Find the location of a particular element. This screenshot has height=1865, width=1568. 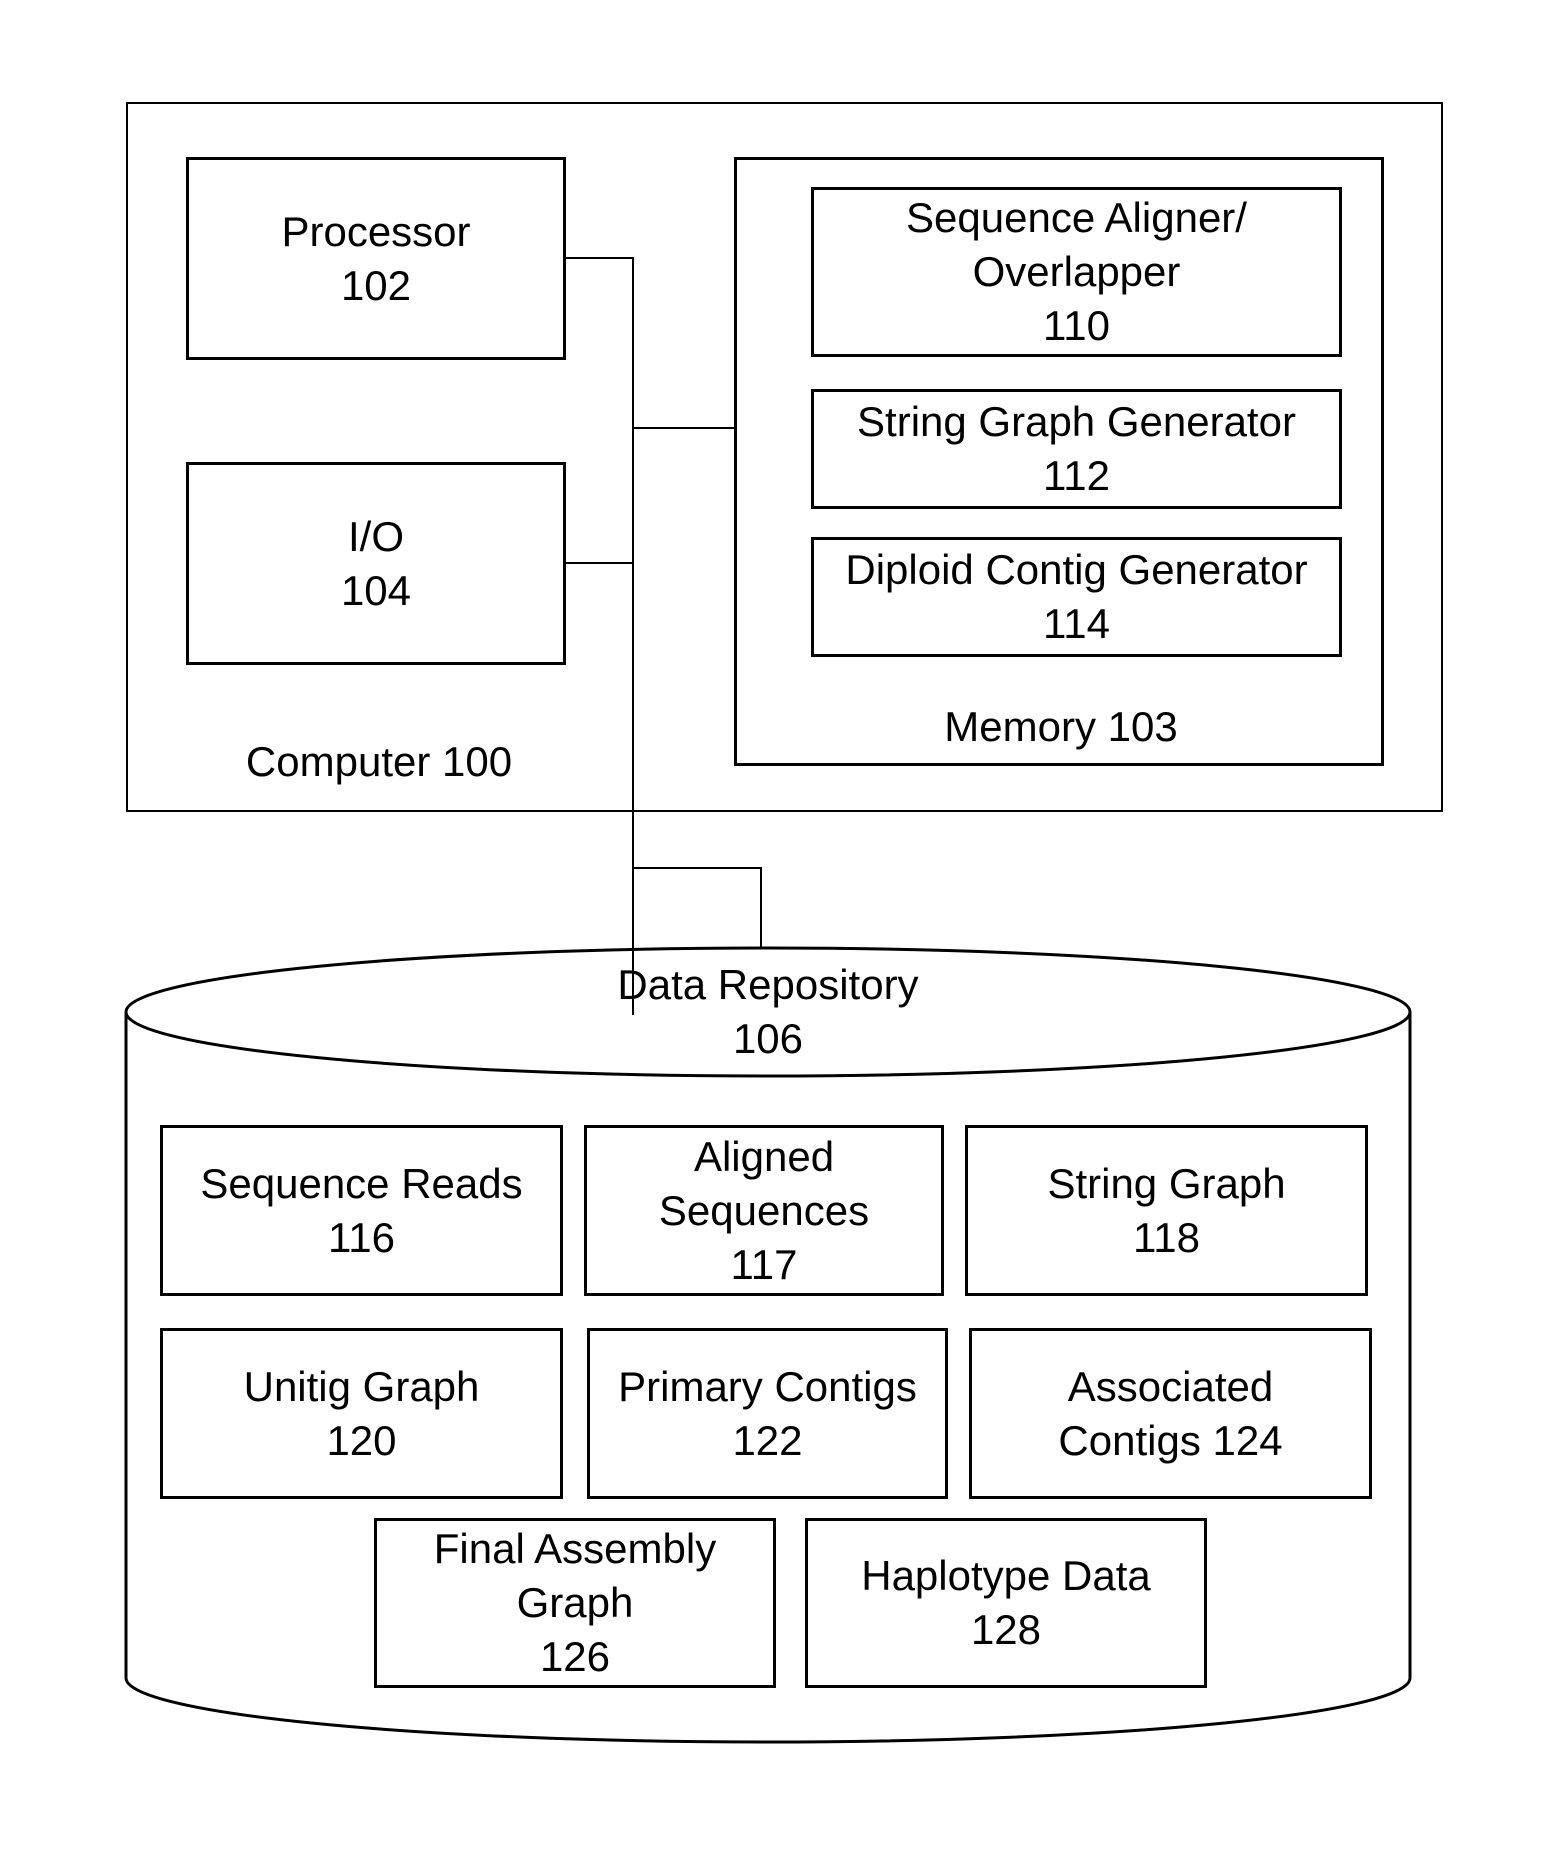

repository-ref: 106 is located at coordinates (768, 1038).